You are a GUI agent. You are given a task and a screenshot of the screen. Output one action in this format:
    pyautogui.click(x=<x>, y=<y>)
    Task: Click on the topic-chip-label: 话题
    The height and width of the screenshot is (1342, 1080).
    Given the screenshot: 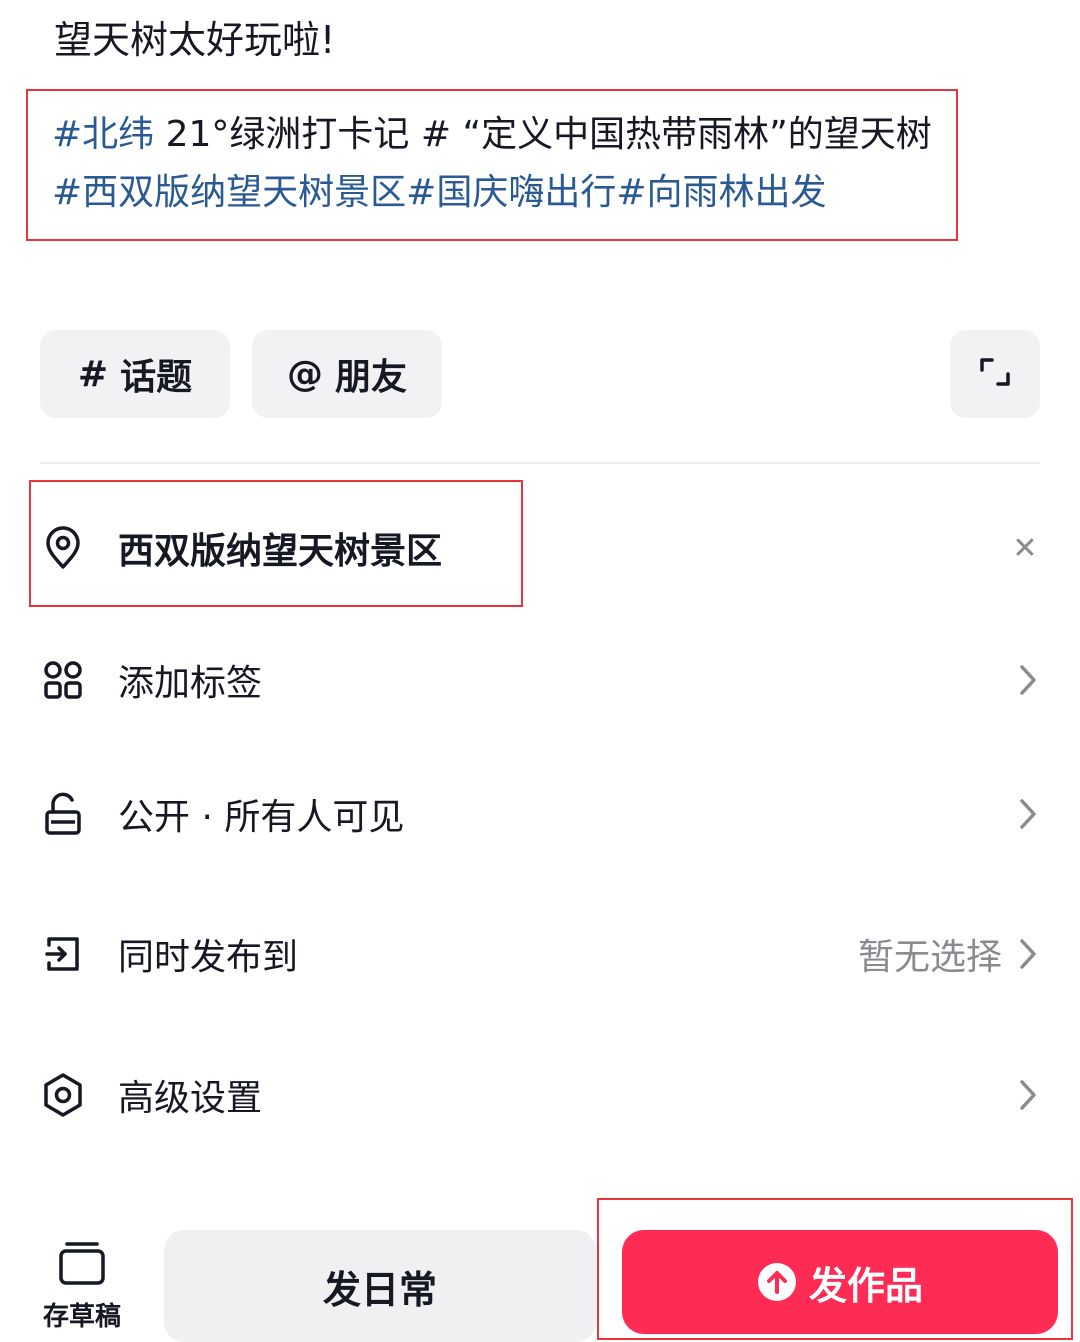 What is the action you would take?
    pyautogui.click(x=156, y=377)
    